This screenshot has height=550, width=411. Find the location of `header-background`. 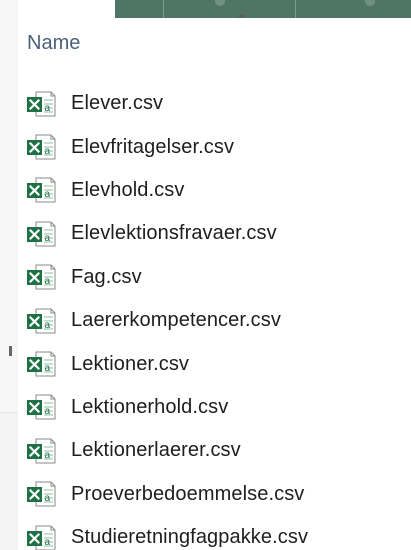

header-background is located at coordinates (263, 9).